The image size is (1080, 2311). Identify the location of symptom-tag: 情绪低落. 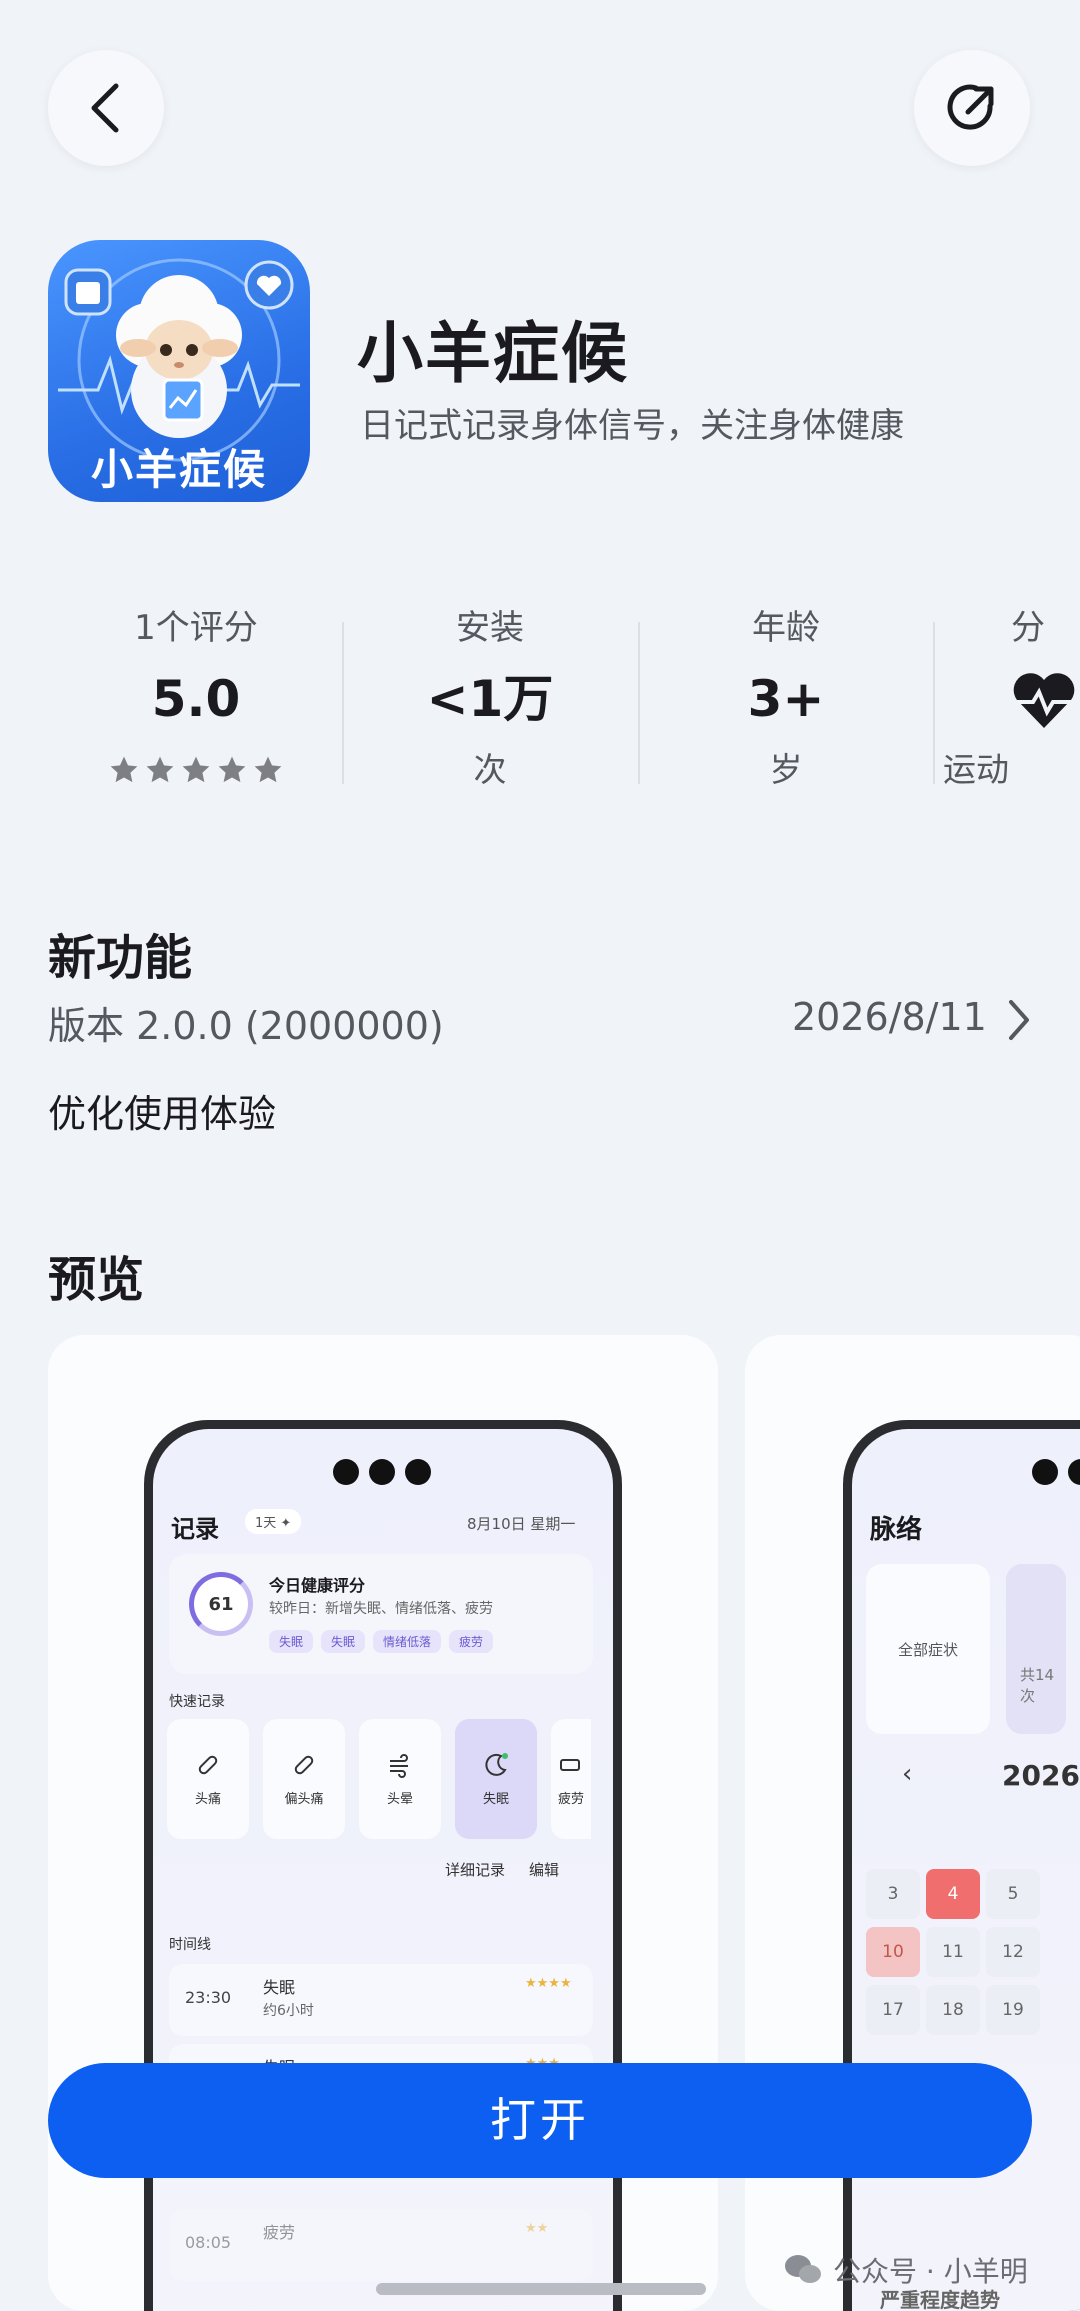
(407, 1641).